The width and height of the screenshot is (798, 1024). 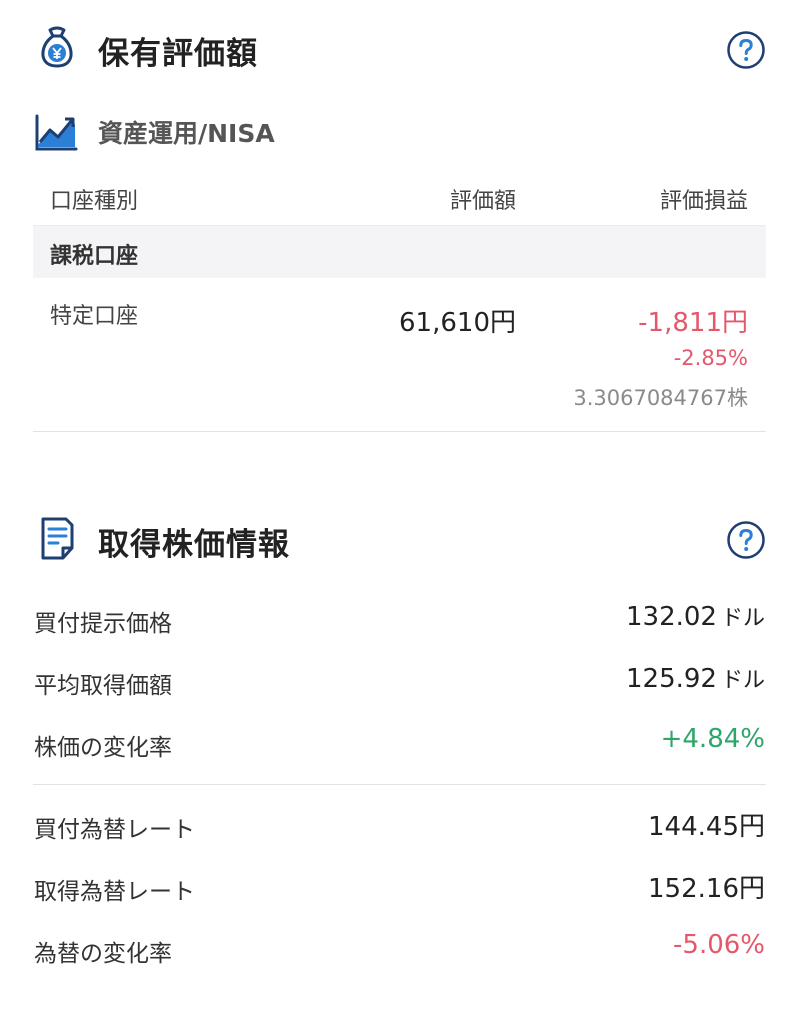 What do you see at coordinates (399, 826) in the screenshot?
I see `info-row: 買付為替レート 144.45円` at bounding box center [399, 826].